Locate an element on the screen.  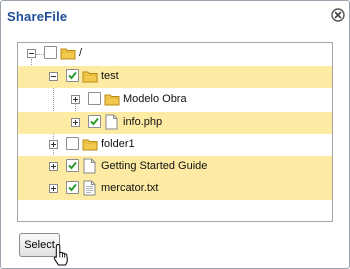
checkbox-modelo-obra is located at coordinates (94, 98).